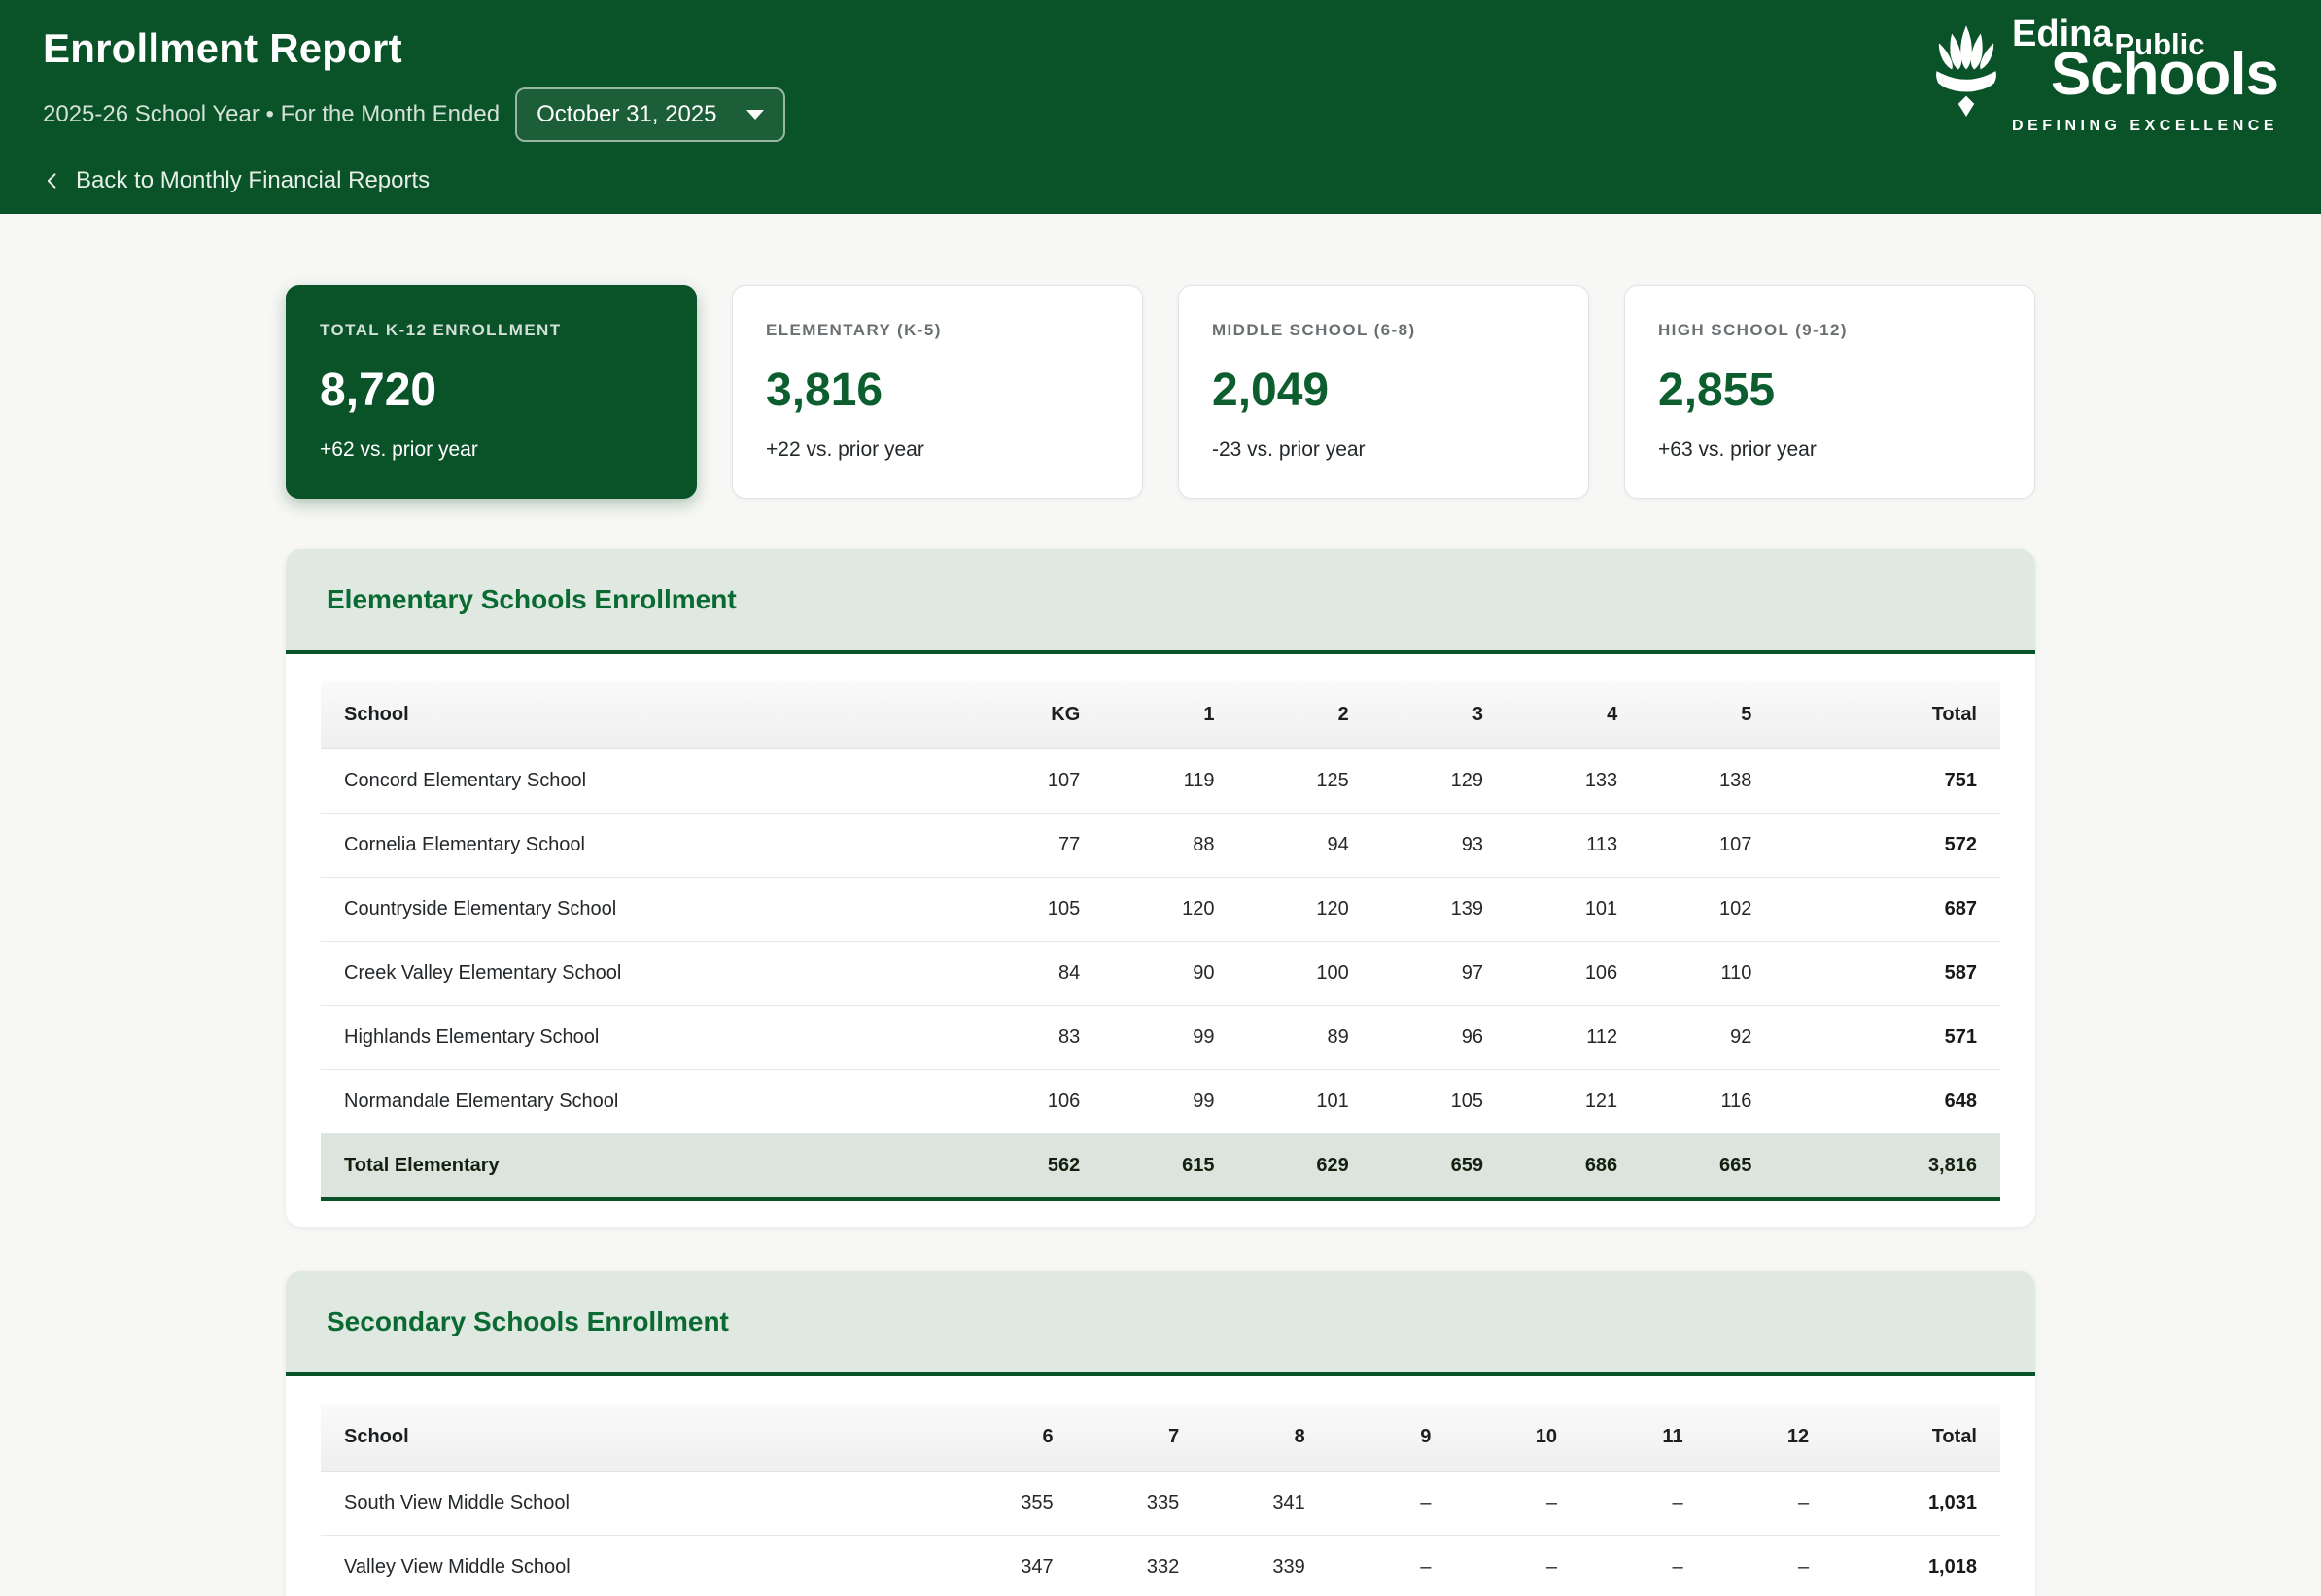 The width and height of the screenshot is (2321, 1596). What do you see at coordinates (1391, 1438) in the screenshot?
I see `column-header: 9` at bounding box center [1391, 1438].